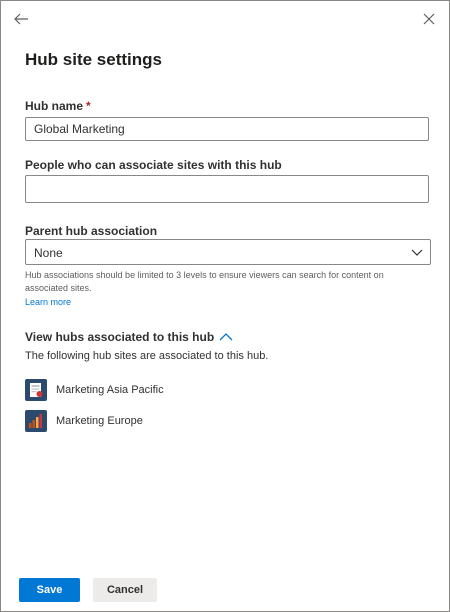  I want to click on back-arrow-icon, so click(21, 19).